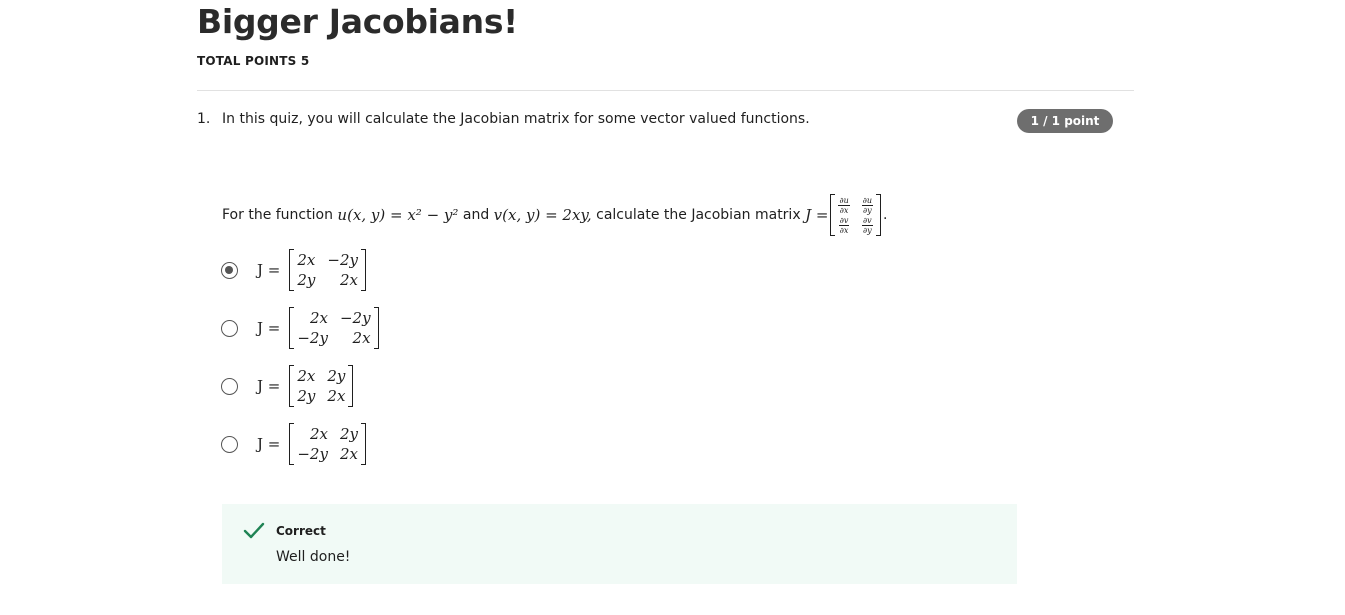 Image resolution: width=1345 pixels, height=615 pixels. I want to click on u-definition: u(x, y) = x² − y², so click(398, 215).